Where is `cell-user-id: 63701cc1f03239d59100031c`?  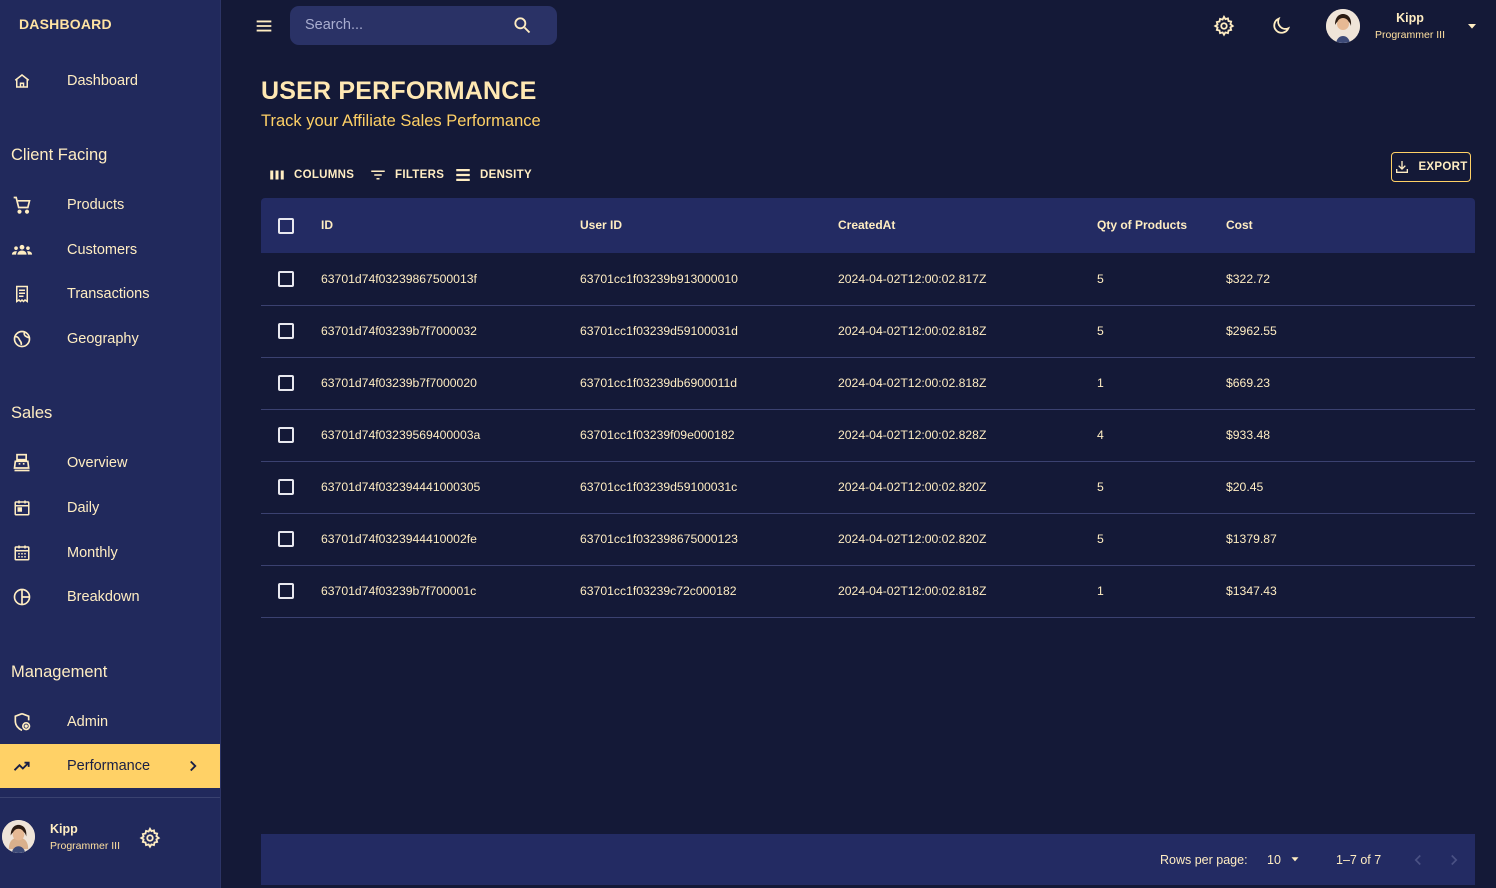 cell-user-id: 63701cc1f03239d59100031c is located at coordinates (659, 487).